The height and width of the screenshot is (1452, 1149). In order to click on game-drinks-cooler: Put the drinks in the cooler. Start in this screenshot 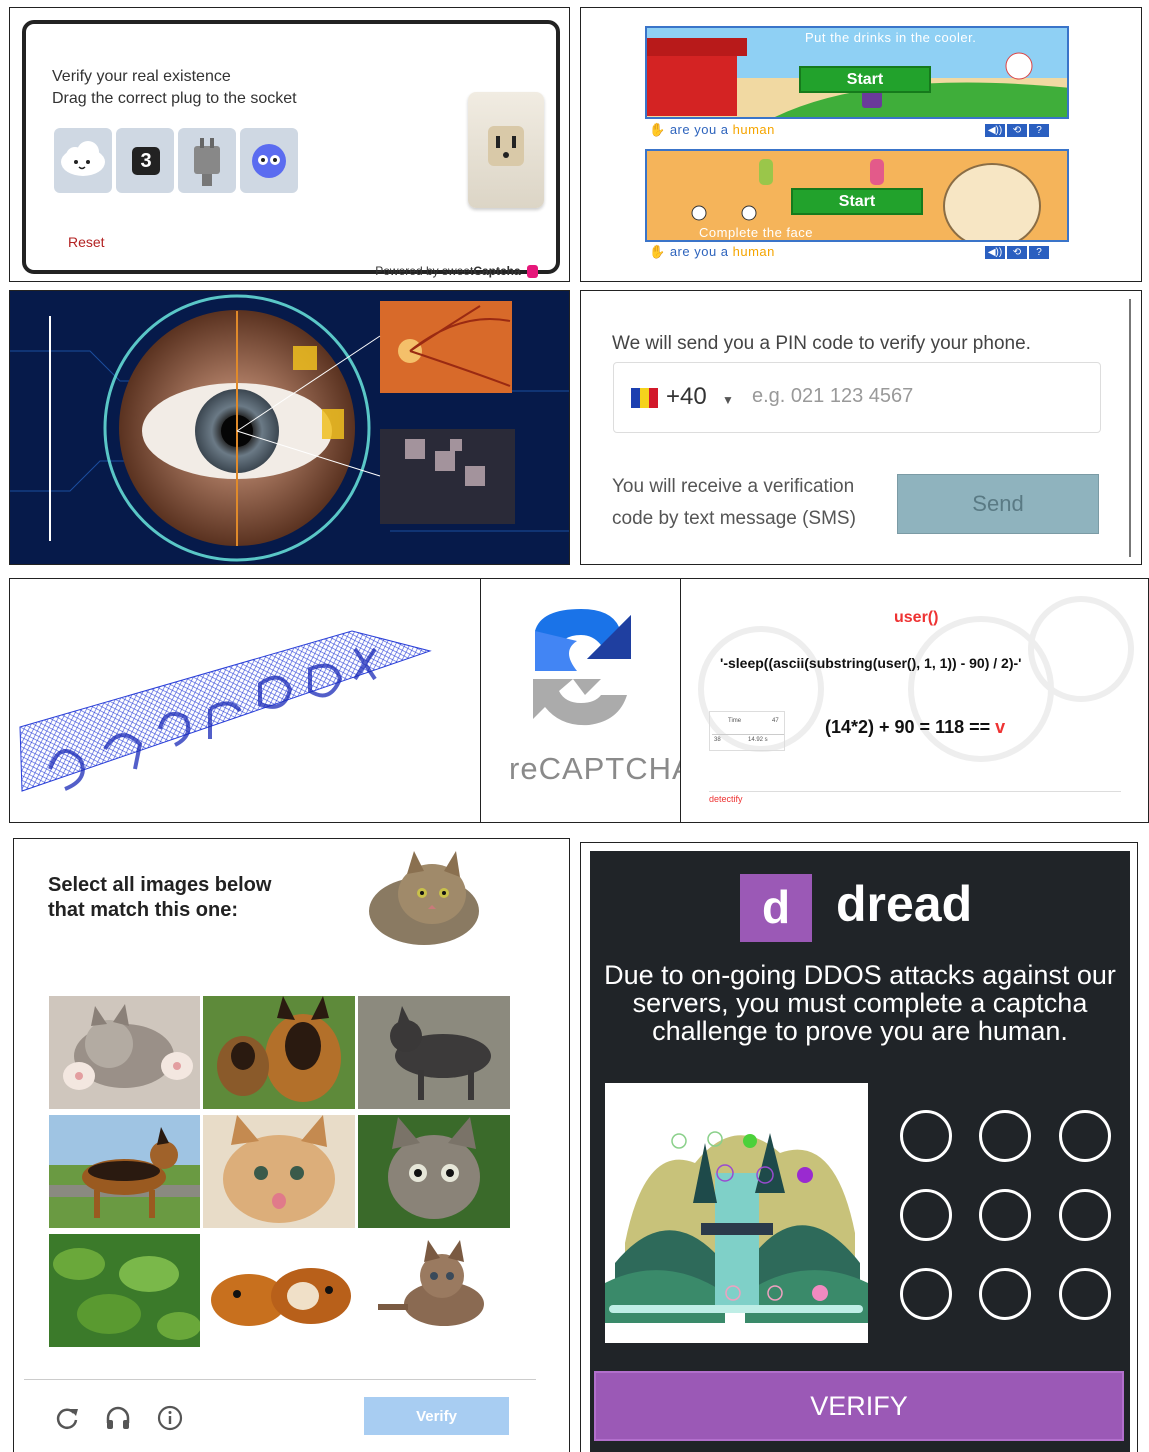, I will do `click(857, 72)`.